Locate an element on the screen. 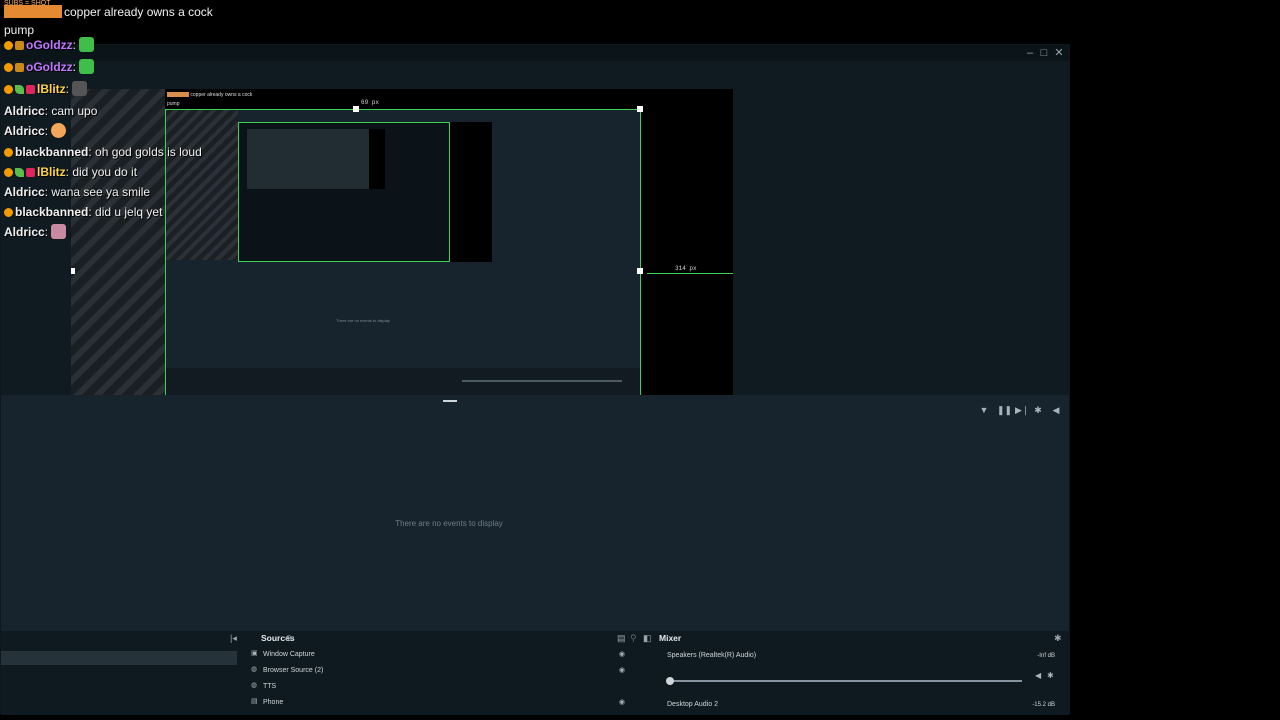 This screenshot has width=1280, height=720. maximize-icon: □ is located at coordinates (1044, 53).